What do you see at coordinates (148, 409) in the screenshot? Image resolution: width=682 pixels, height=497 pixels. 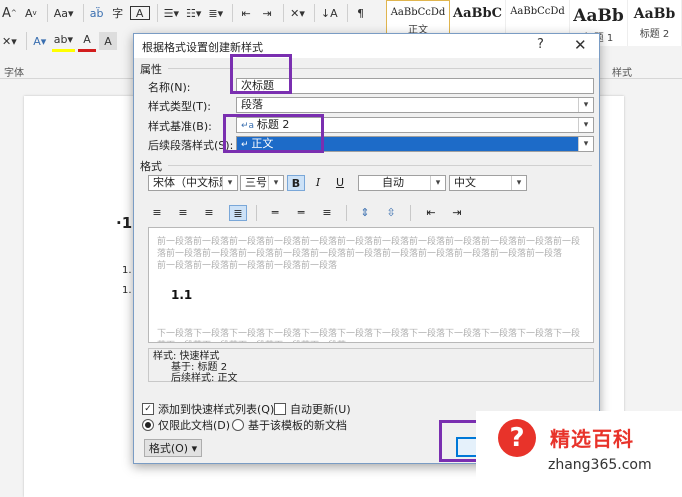 I see `checkbox-checked-icon: ✓` at bounding box center [148, 409].